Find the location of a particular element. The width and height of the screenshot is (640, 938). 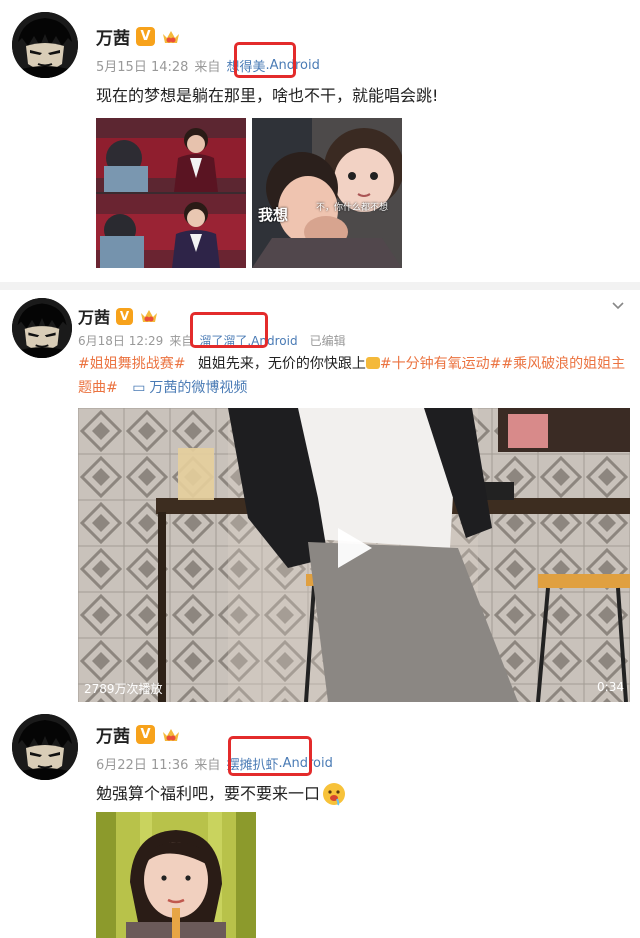

meme-caption-left: 我想 is located at coordinates (273, 215).